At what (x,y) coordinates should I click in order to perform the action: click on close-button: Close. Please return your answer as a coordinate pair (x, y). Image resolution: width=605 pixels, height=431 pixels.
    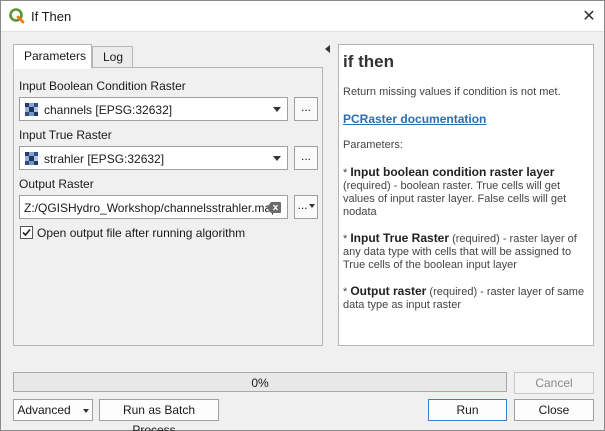
    Looking at the image, I should click on (554, 410).